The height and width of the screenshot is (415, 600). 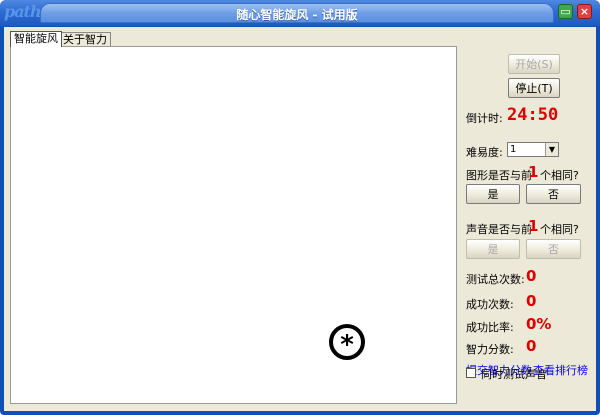 I want to click on shape-question-n: 1, so click(x=533, y=172).